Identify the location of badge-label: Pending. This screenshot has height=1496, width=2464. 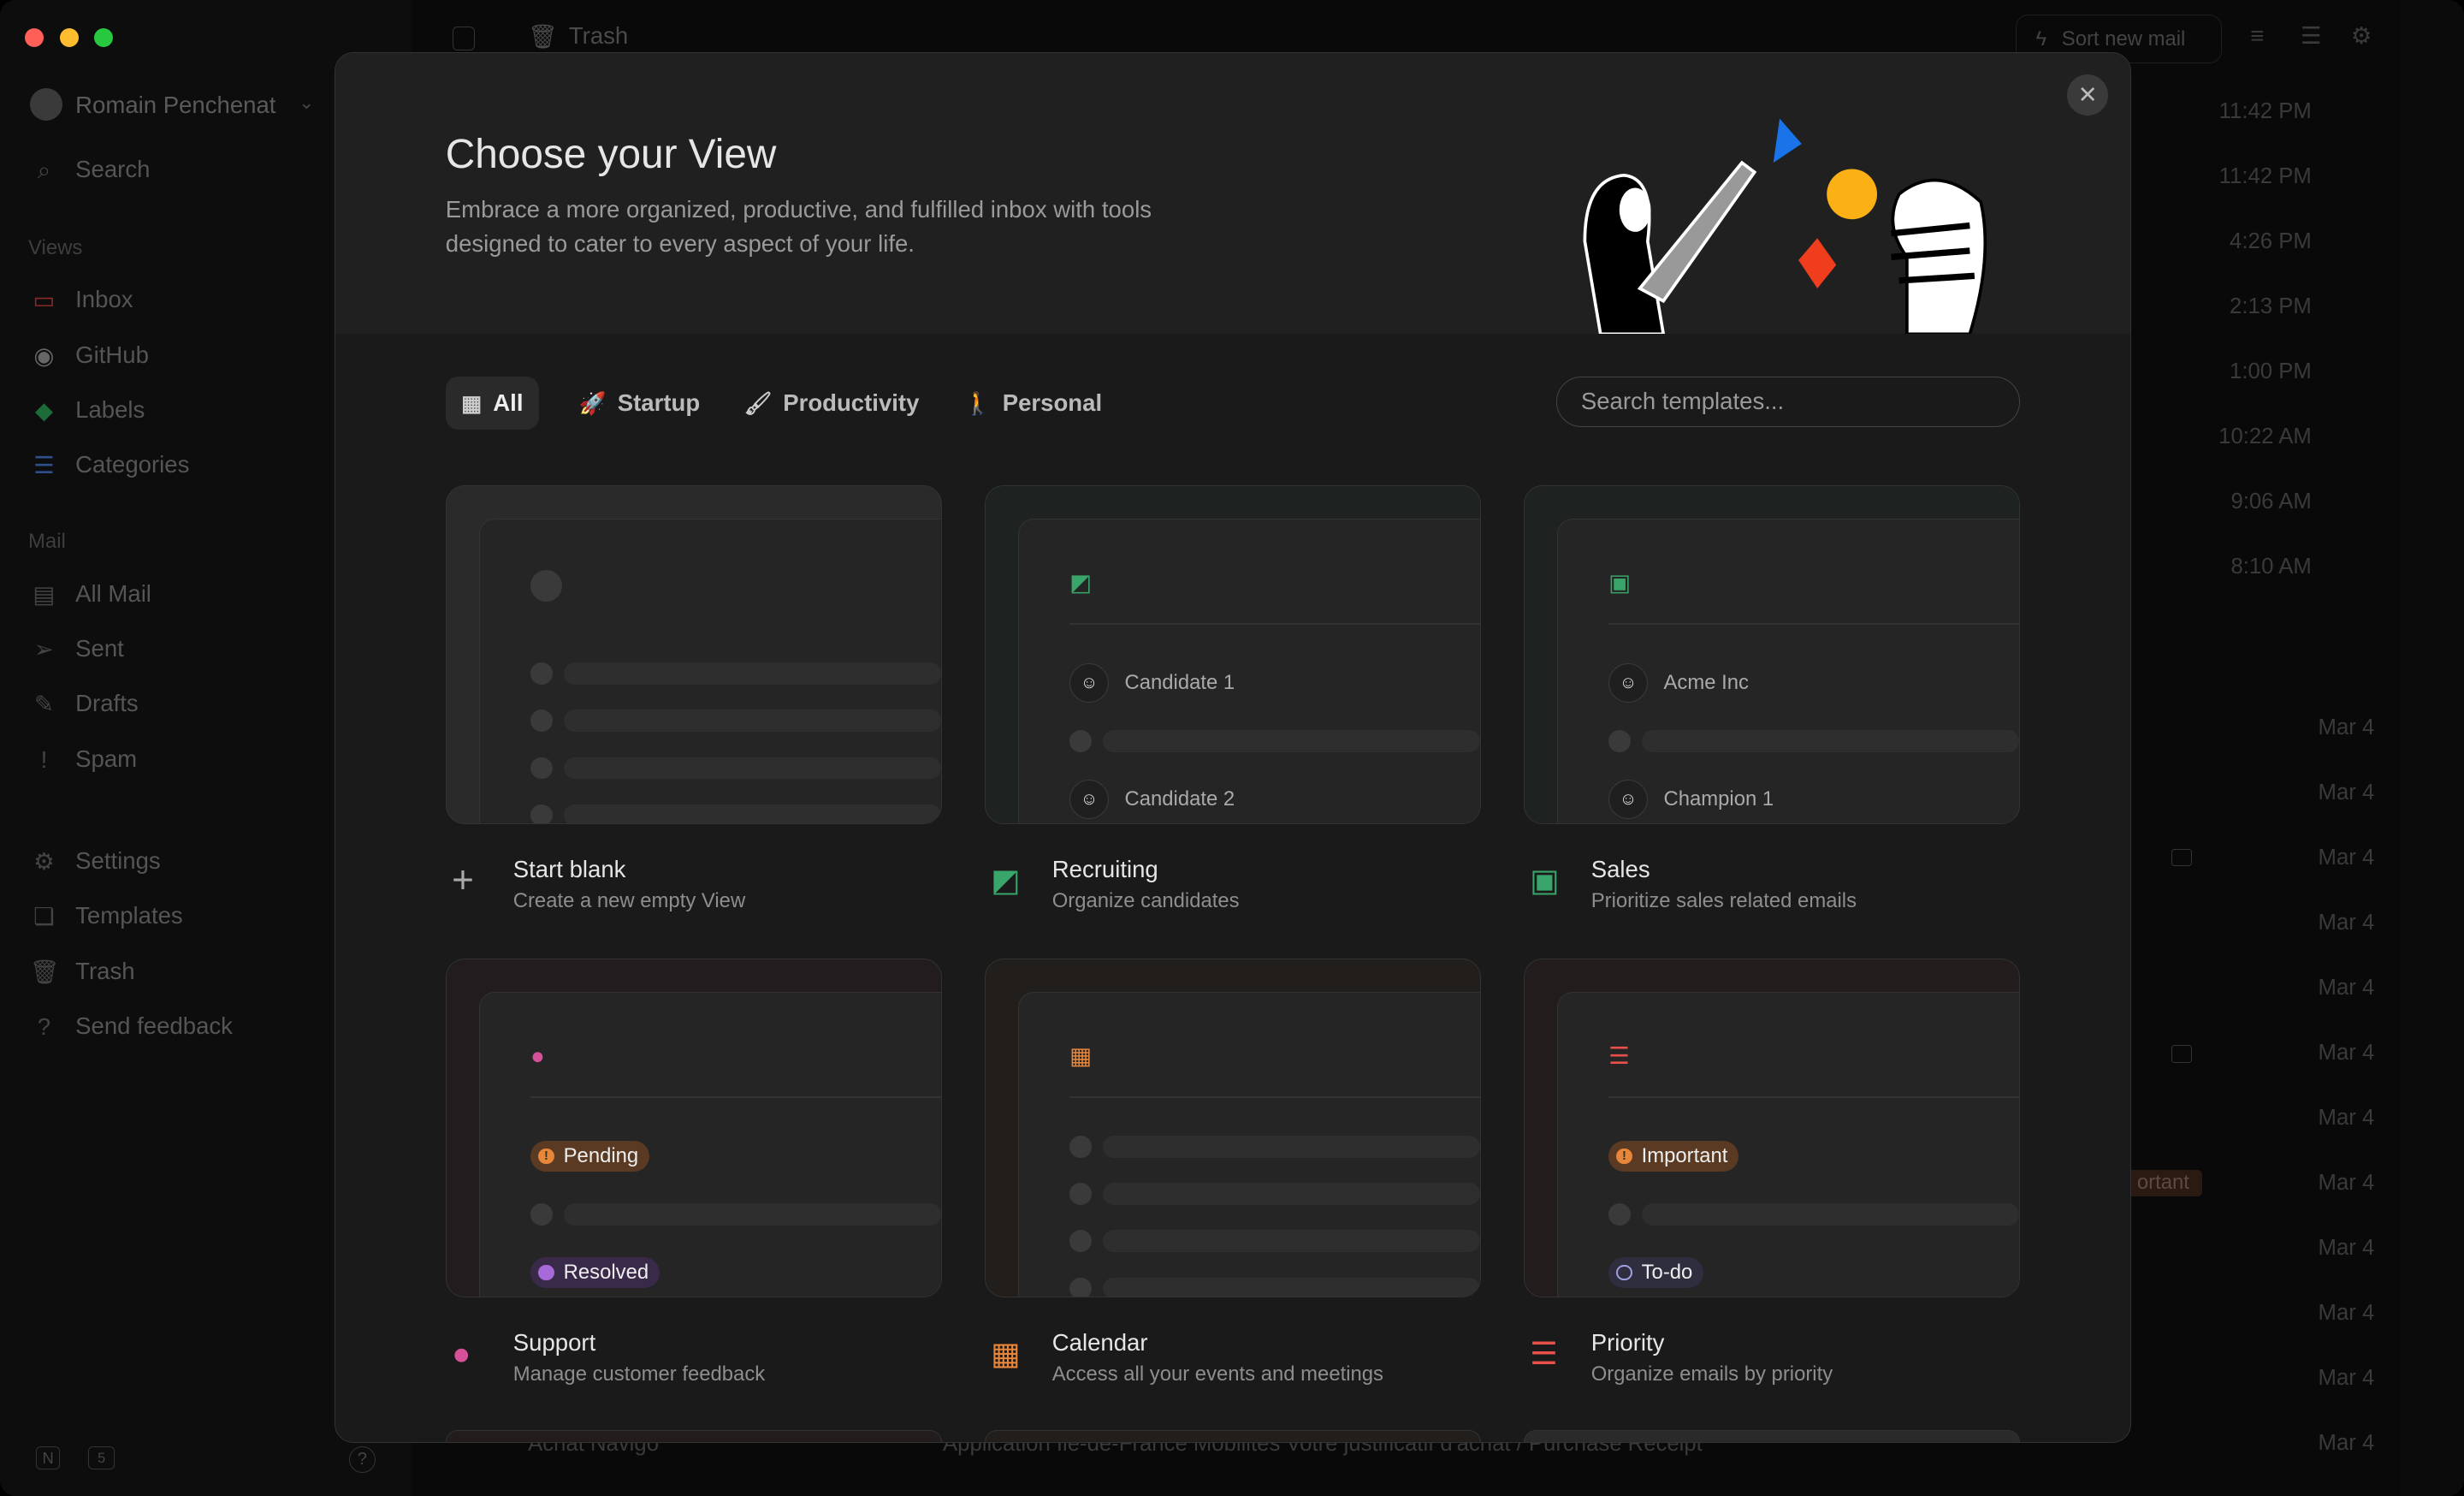
(601, 1156).